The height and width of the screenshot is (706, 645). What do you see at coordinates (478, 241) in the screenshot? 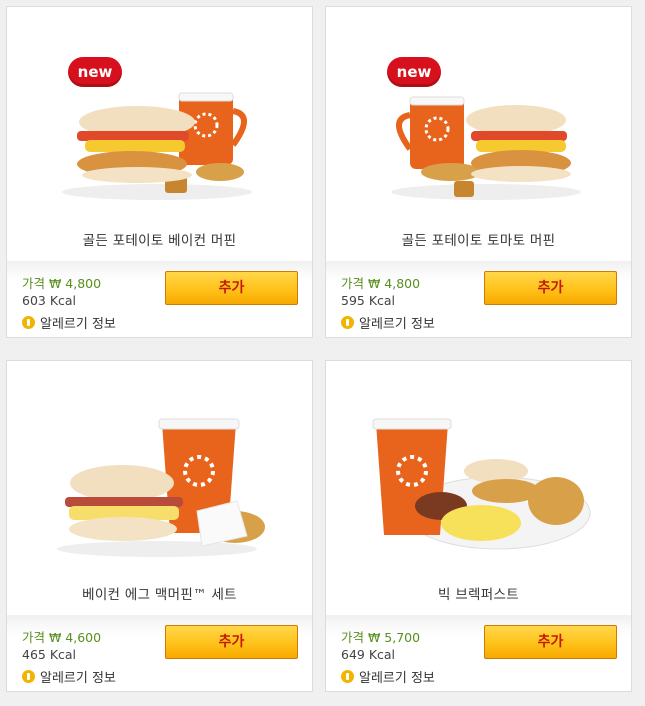
I see `product-name: 골든 포테이토 토마토 머핀` at bounding box center [478, 241].